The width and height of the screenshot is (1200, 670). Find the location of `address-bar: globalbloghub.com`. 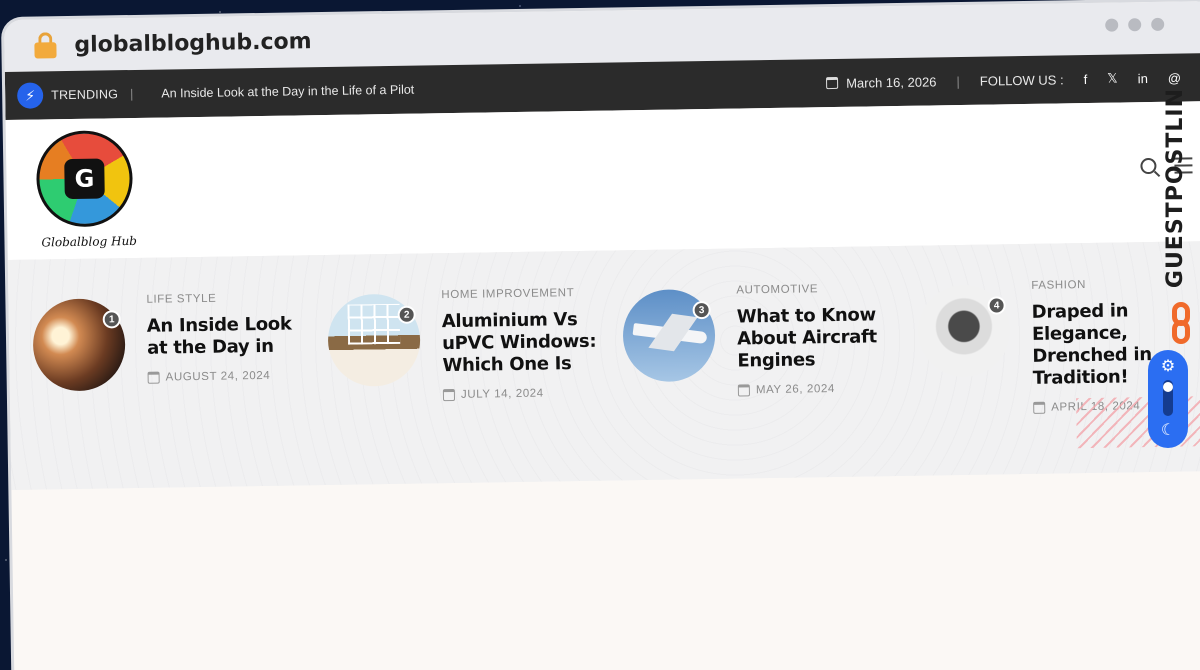

address-bar: globalbloghub.com is located at coordinates (193, 43).